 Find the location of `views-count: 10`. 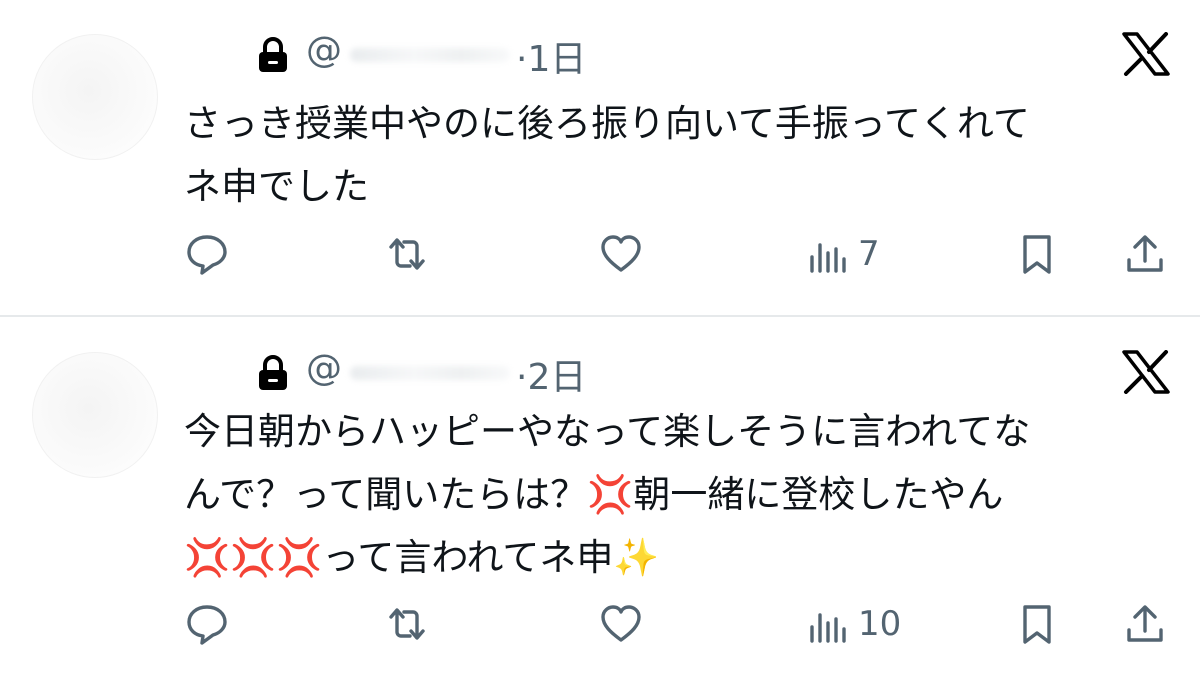

views-count: 10 is located at coordinates (880, 624).